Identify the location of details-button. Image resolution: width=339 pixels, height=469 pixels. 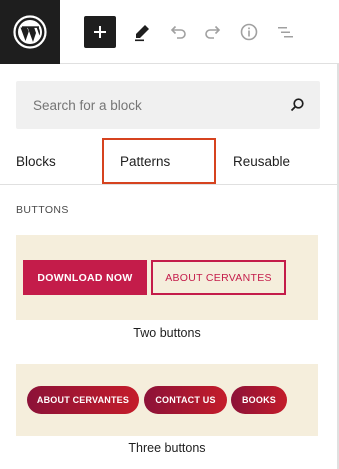
(249, 32).